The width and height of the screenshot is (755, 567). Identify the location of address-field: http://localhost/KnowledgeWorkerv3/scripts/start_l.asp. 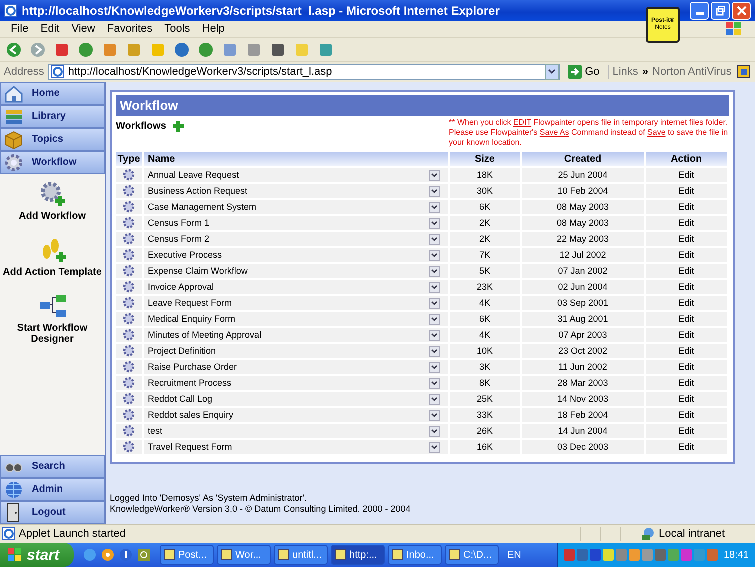
(304, 72).